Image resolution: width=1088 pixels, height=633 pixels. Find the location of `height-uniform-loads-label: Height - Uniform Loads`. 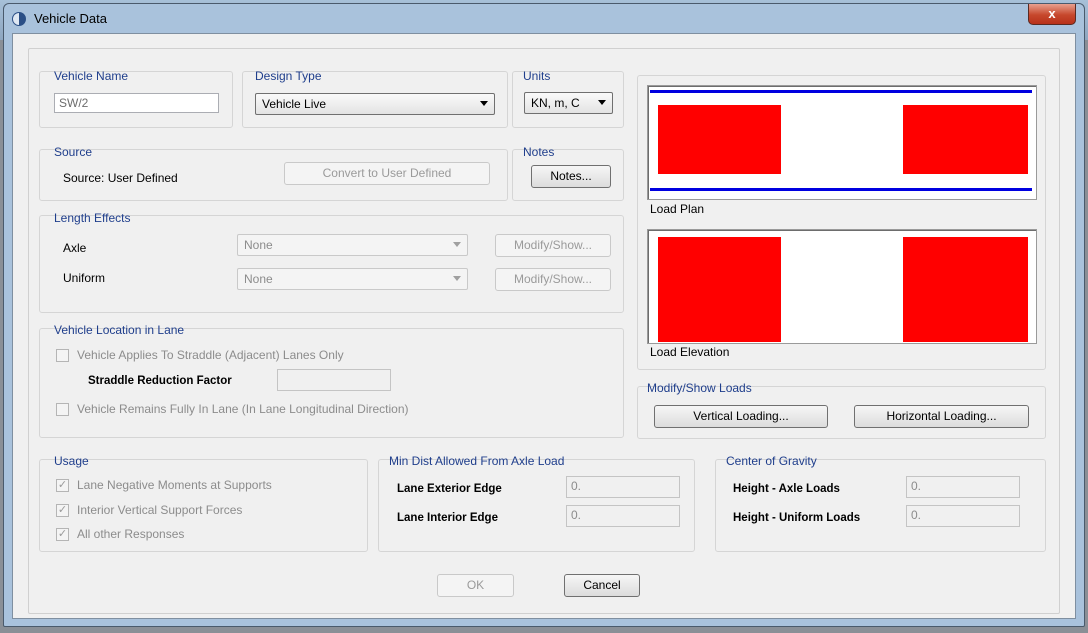

height-uniform-loads-label: Height - Uniform Loads is located at coordinates (797, 518).